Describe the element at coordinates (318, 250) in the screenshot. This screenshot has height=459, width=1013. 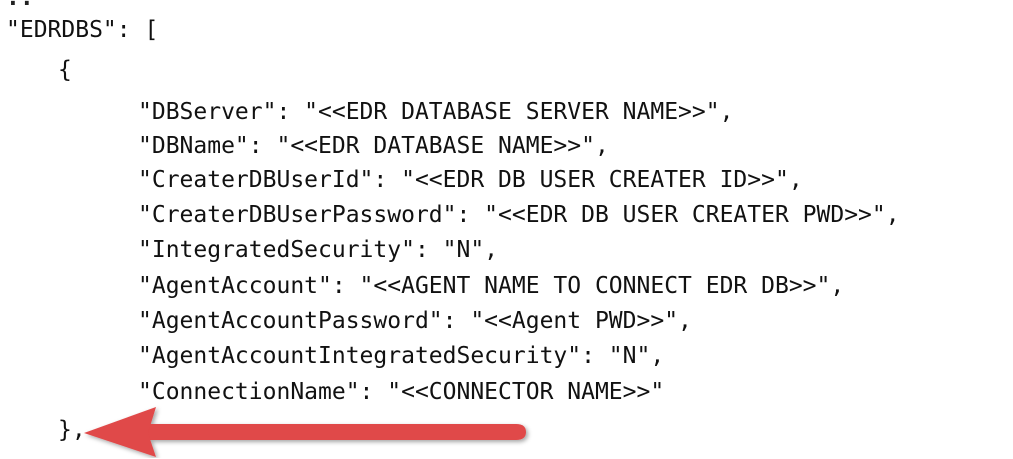
I see `code-line-integrated-security: "IntegratedSecurity": "N",` at that location.